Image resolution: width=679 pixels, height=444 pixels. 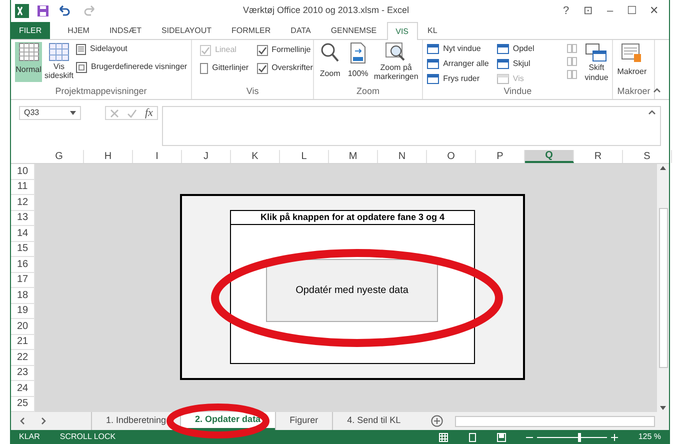 I want to click on column-header: L, so click(x=304, y=156).